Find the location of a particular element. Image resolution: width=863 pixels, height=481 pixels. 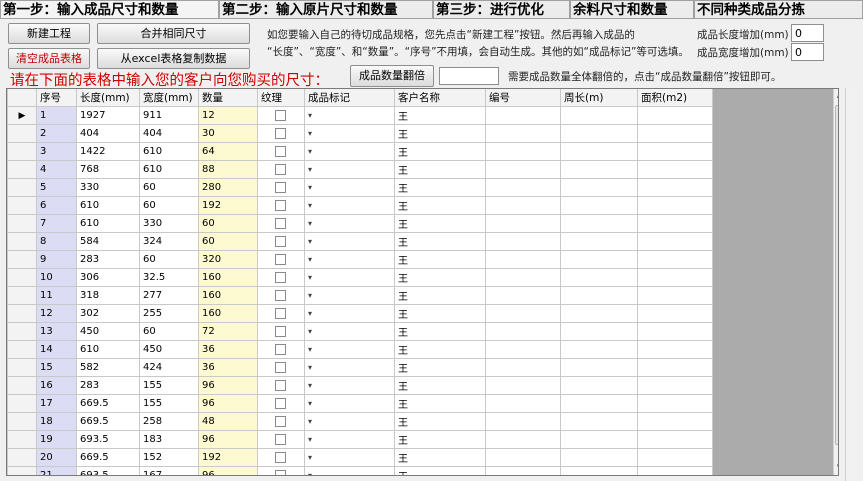

cell-width: 404 is located at coordinates (169, 133).